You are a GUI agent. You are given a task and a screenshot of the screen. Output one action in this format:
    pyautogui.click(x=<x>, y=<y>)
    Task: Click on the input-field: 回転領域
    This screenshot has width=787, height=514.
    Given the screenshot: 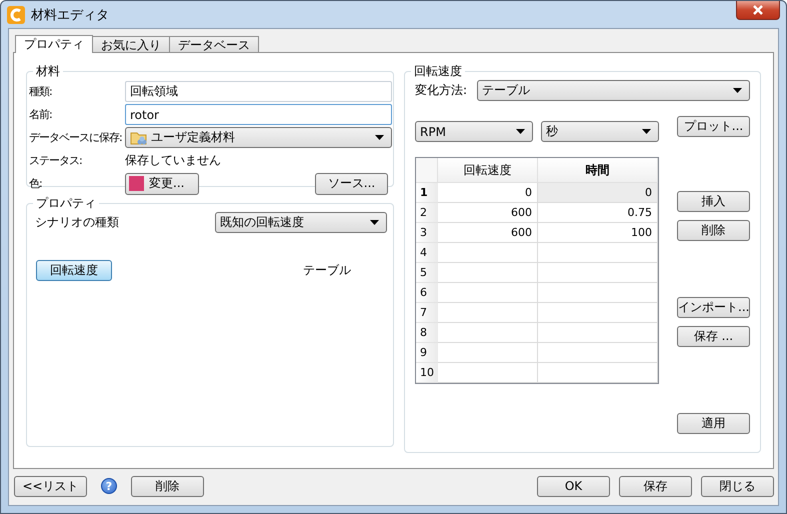 What is the action you would take?
    pyautogui.click(x=258, y=91)
    